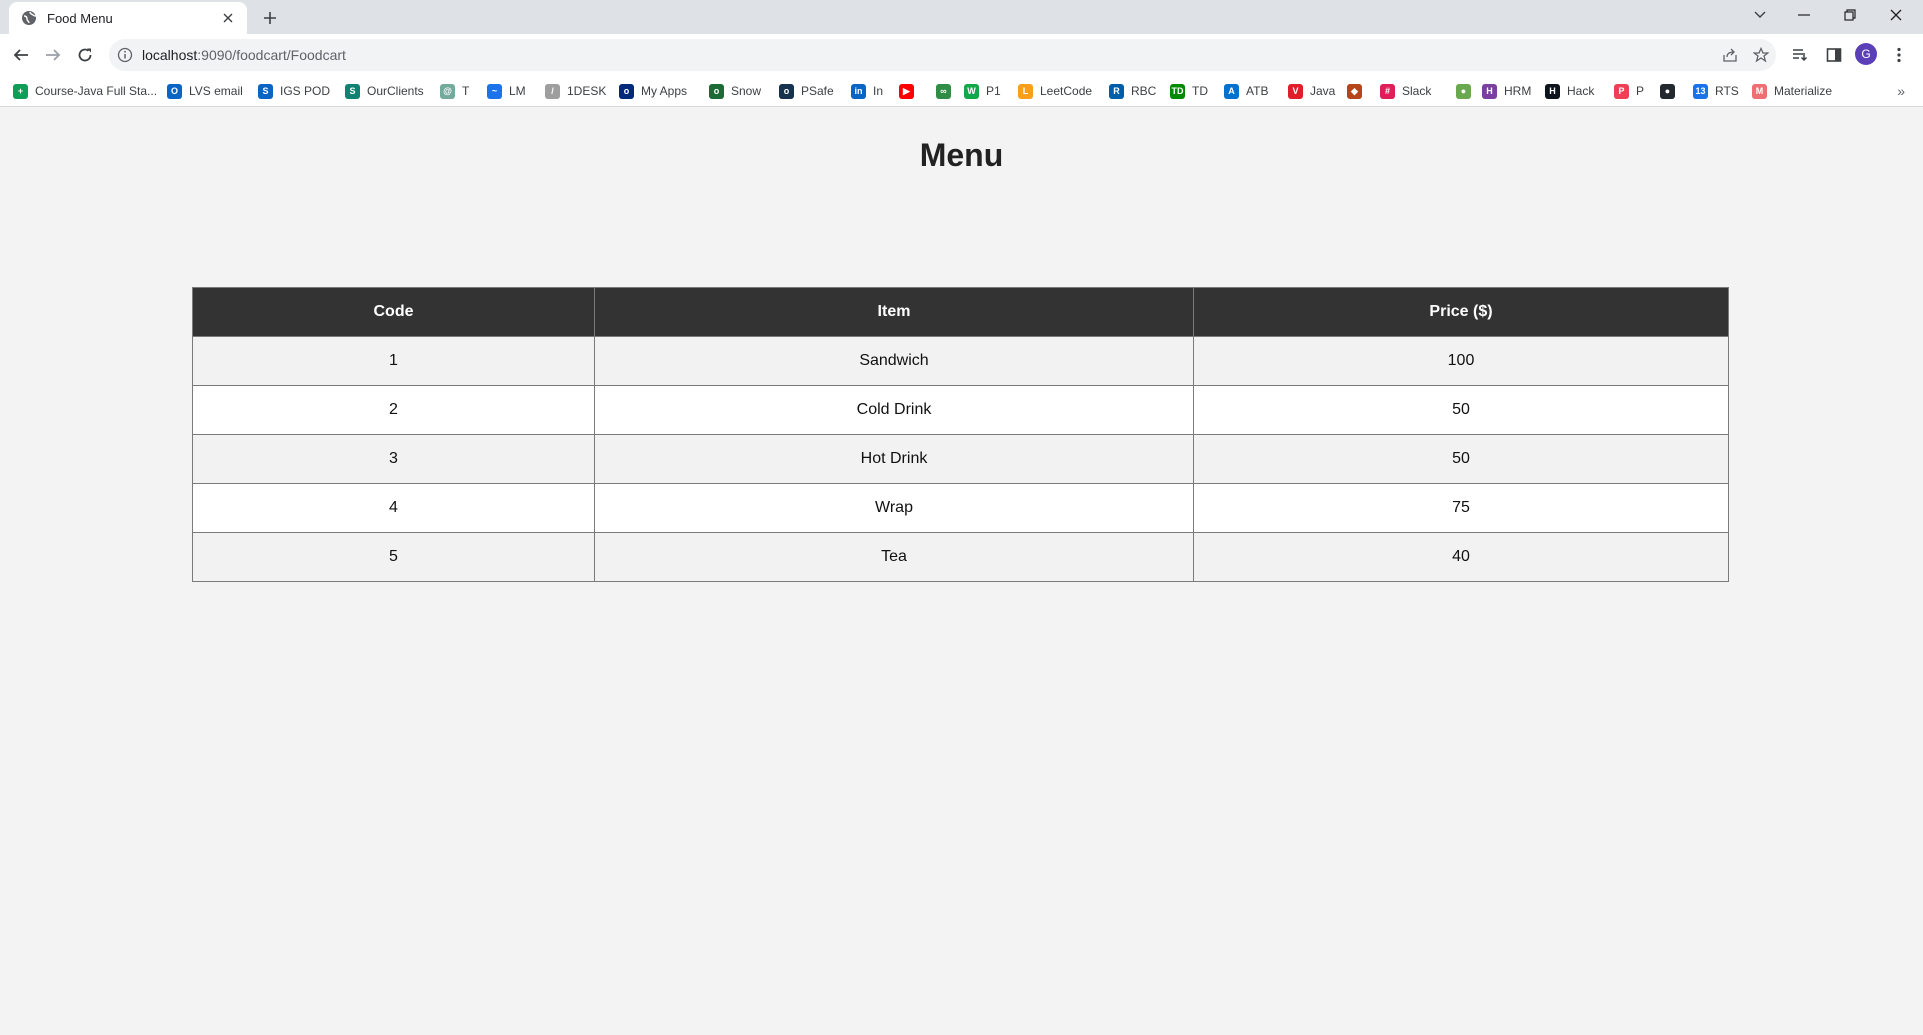 This screenshot has width=1923, height=1035. I want to click on side-panel-icon, so click(1834, 55).